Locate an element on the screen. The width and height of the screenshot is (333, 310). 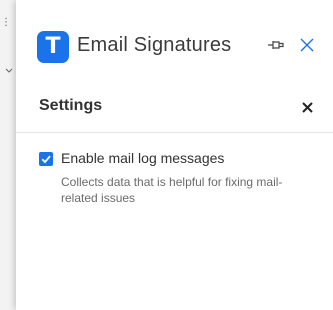
chevron-down-icon is located at coordinates (9, 71).